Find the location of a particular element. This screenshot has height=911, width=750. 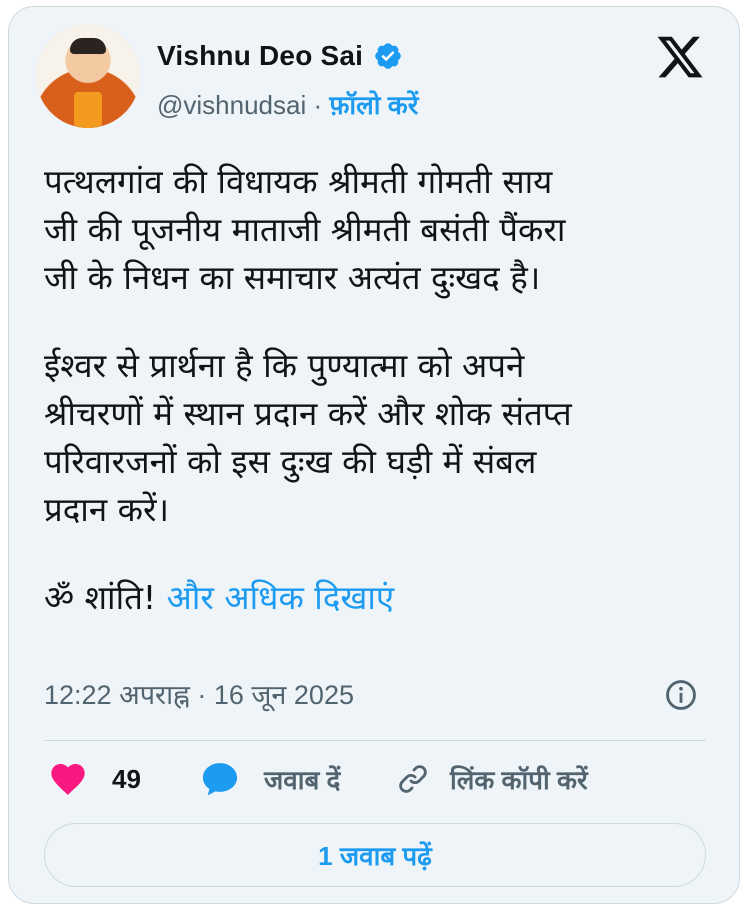

link-icon is located at coordinates (413, 779).